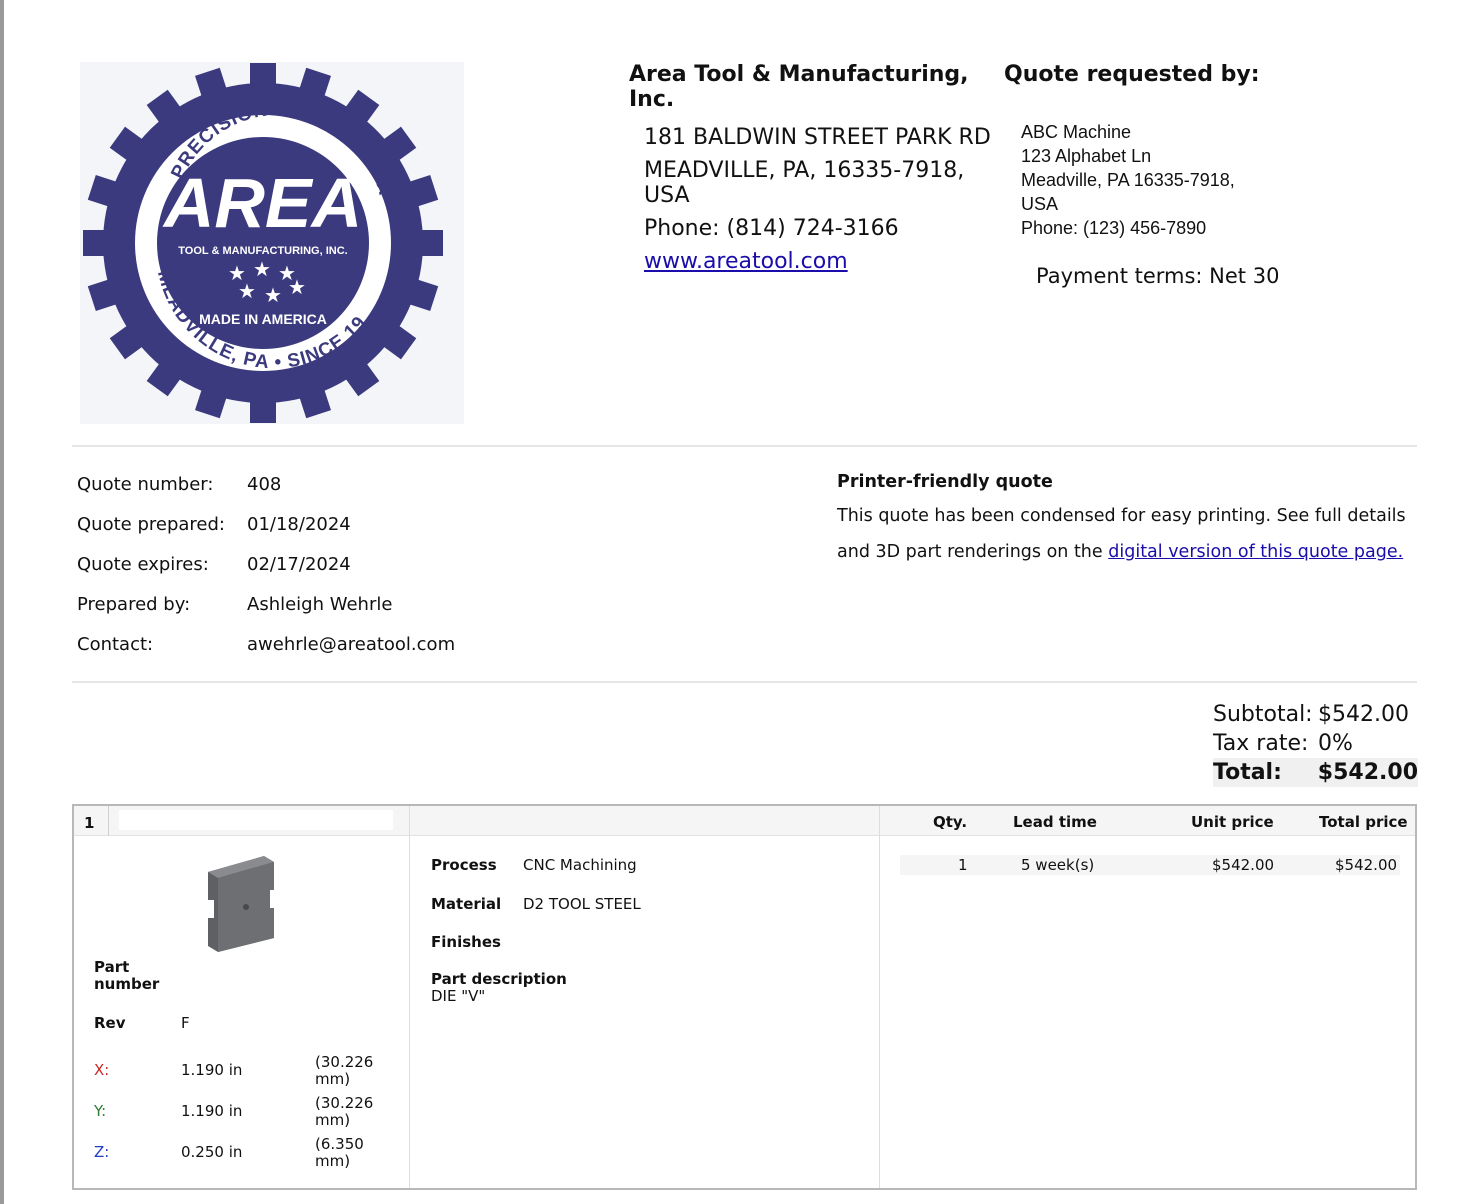  Describe the element at coordinates (582, 904) in the screenshot. I see `material-value: D2 TOOL STEEL` at that location.